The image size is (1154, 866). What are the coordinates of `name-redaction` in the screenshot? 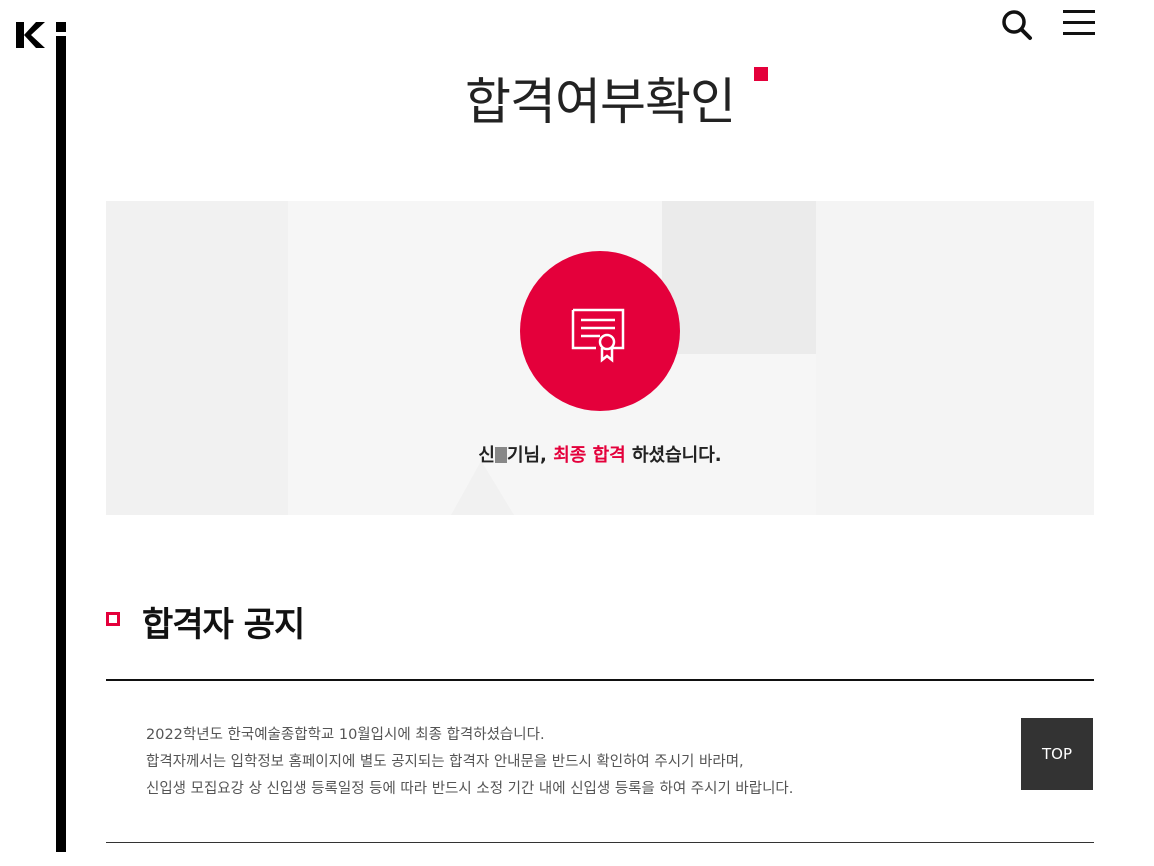 It's located at (500, 455).